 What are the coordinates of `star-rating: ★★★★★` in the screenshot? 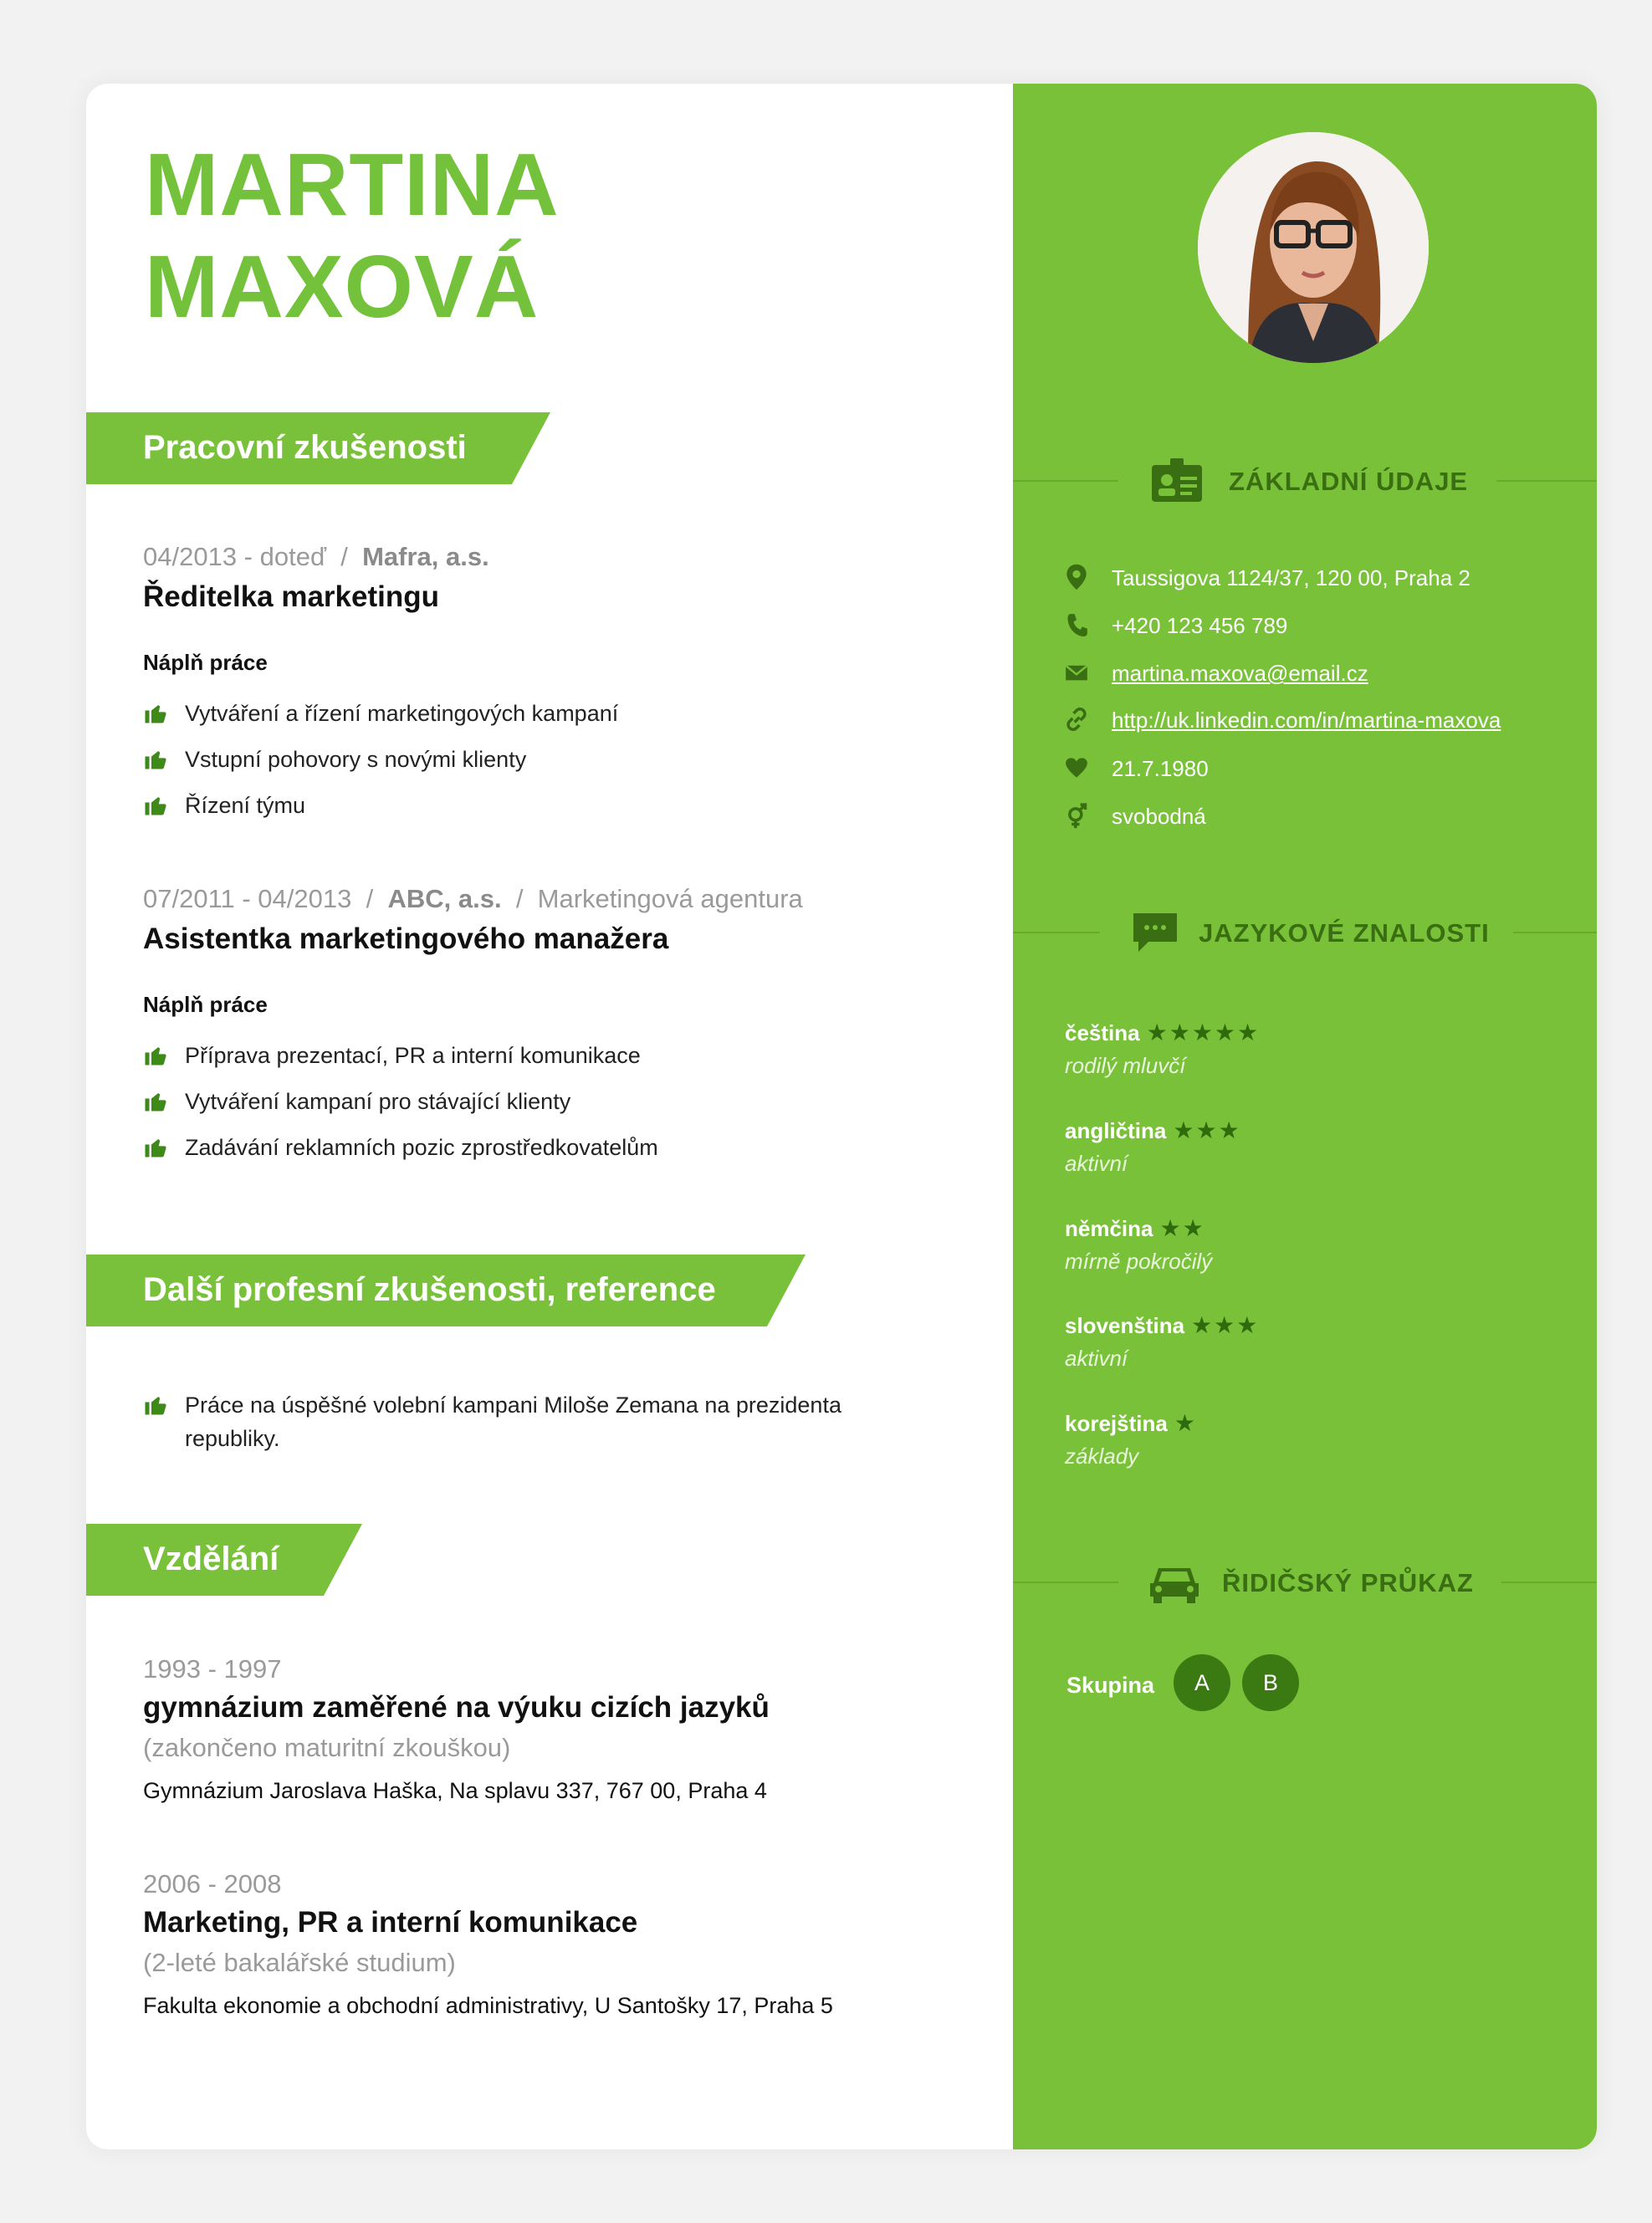 It's located at (1203, 1032).